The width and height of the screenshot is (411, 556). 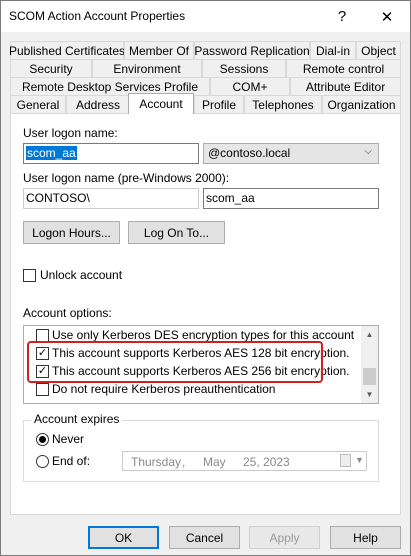 I want to click on tab-object: Object, so click(x=378, y=50).